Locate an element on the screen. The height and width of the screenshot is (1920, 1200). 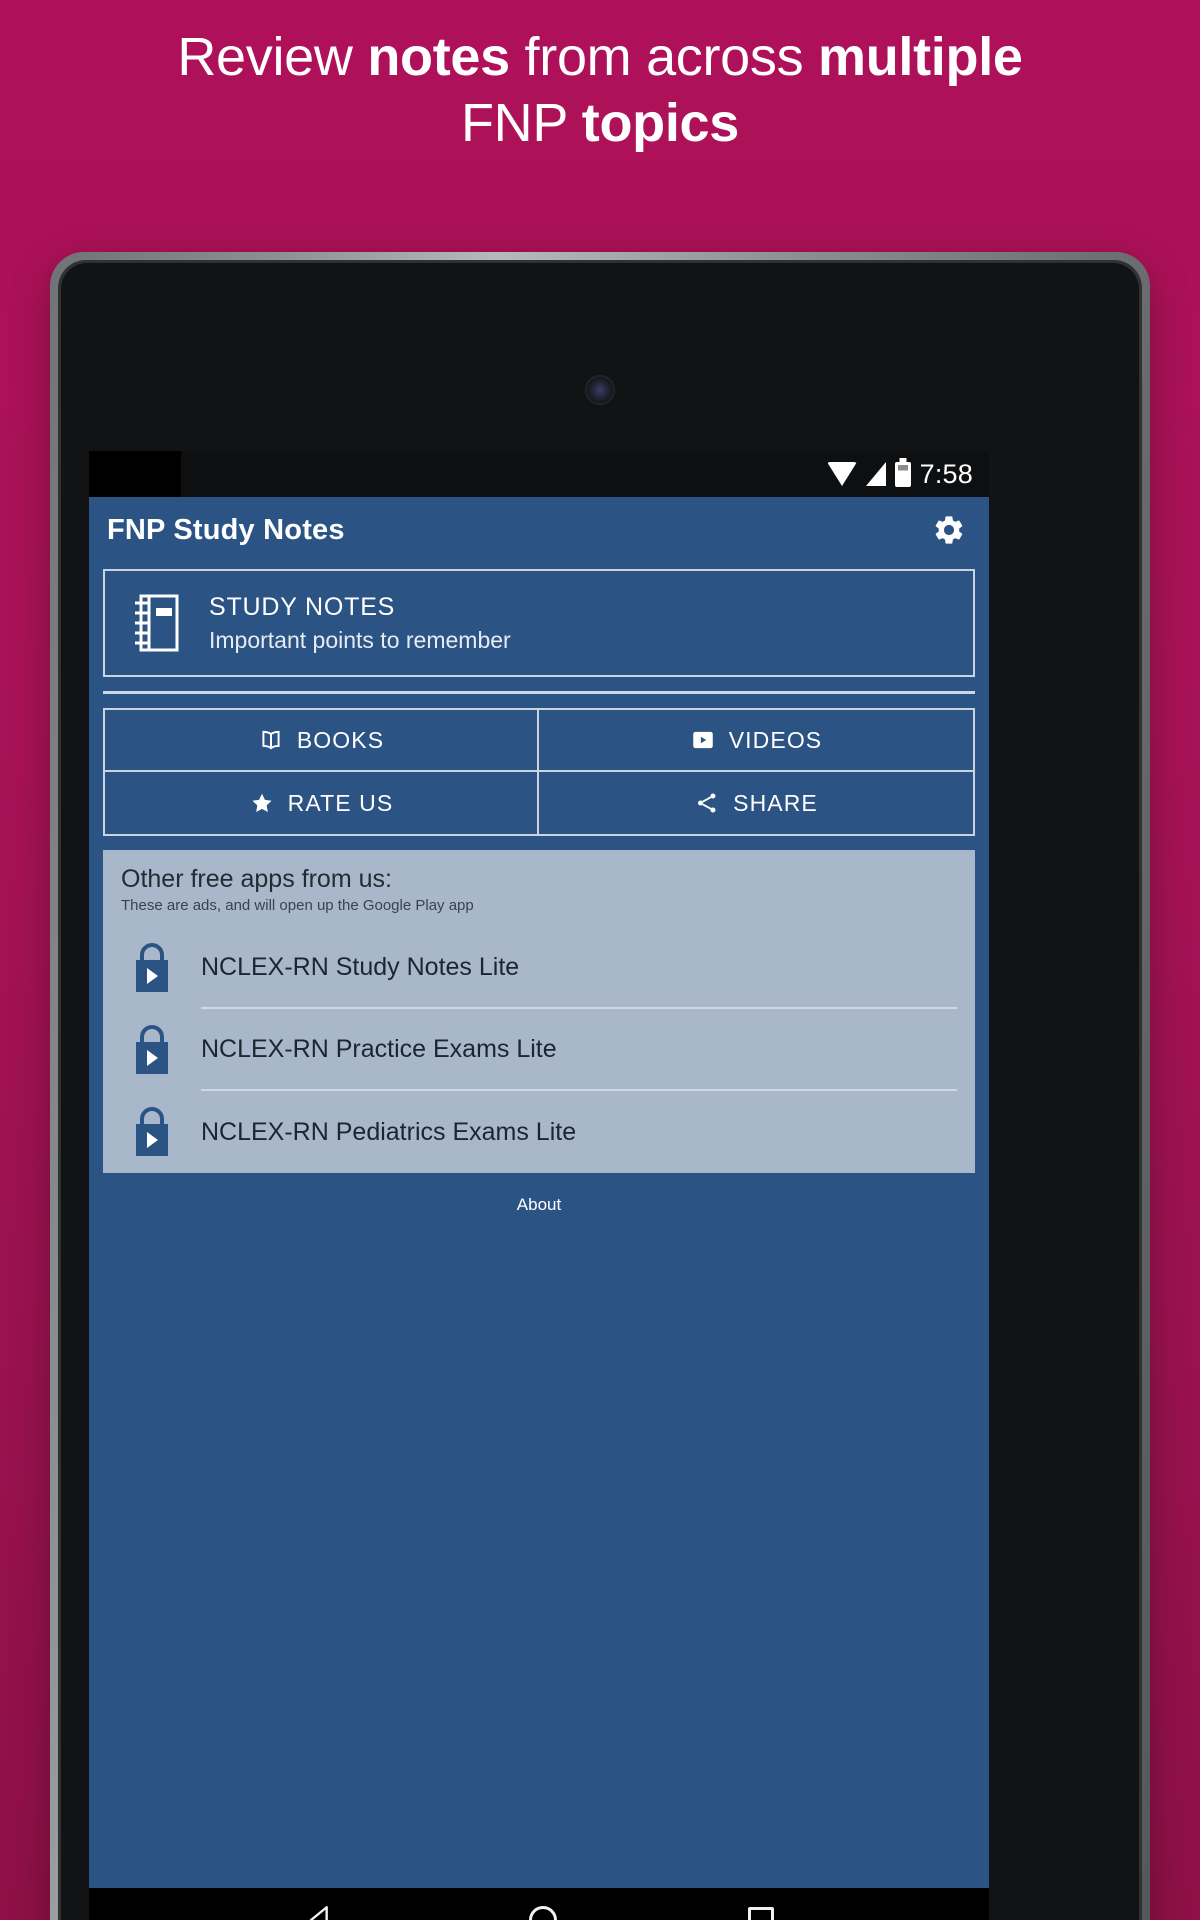
rate-us-button: RATE US is located at coordinates (322, 803).